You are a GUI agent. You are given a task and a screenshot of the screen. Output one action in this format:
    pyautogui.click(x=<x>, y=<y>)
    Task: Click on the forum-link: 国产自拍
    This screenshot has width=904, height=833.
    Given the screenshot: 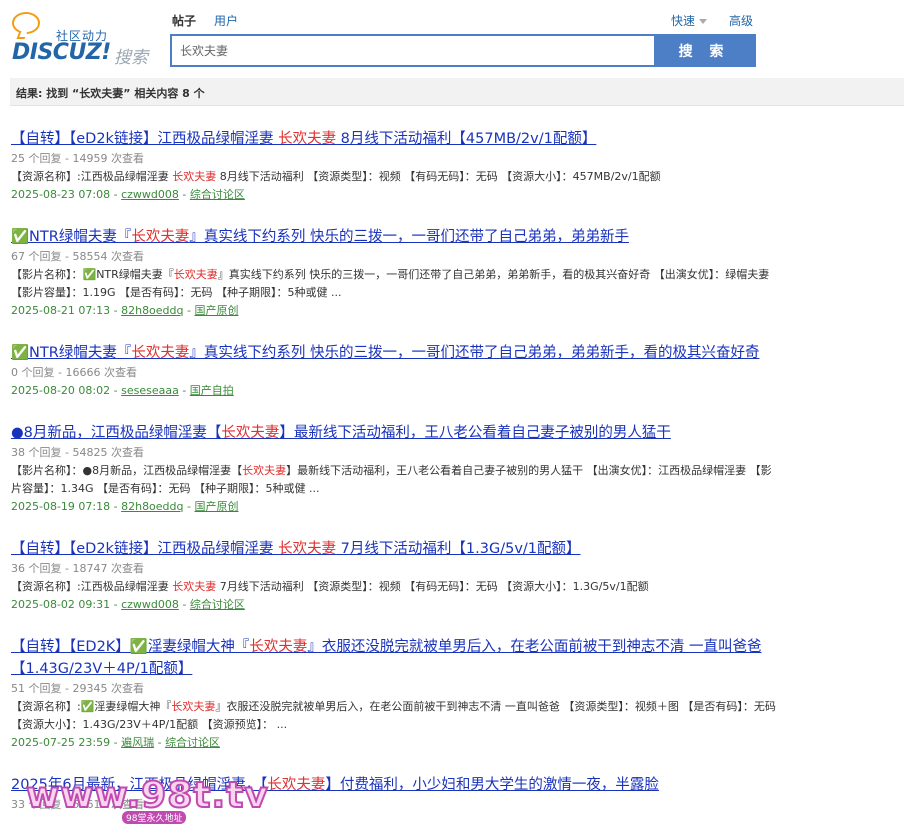 What is the action you would take?
    pyautogui.click(x=212, y=390)
    